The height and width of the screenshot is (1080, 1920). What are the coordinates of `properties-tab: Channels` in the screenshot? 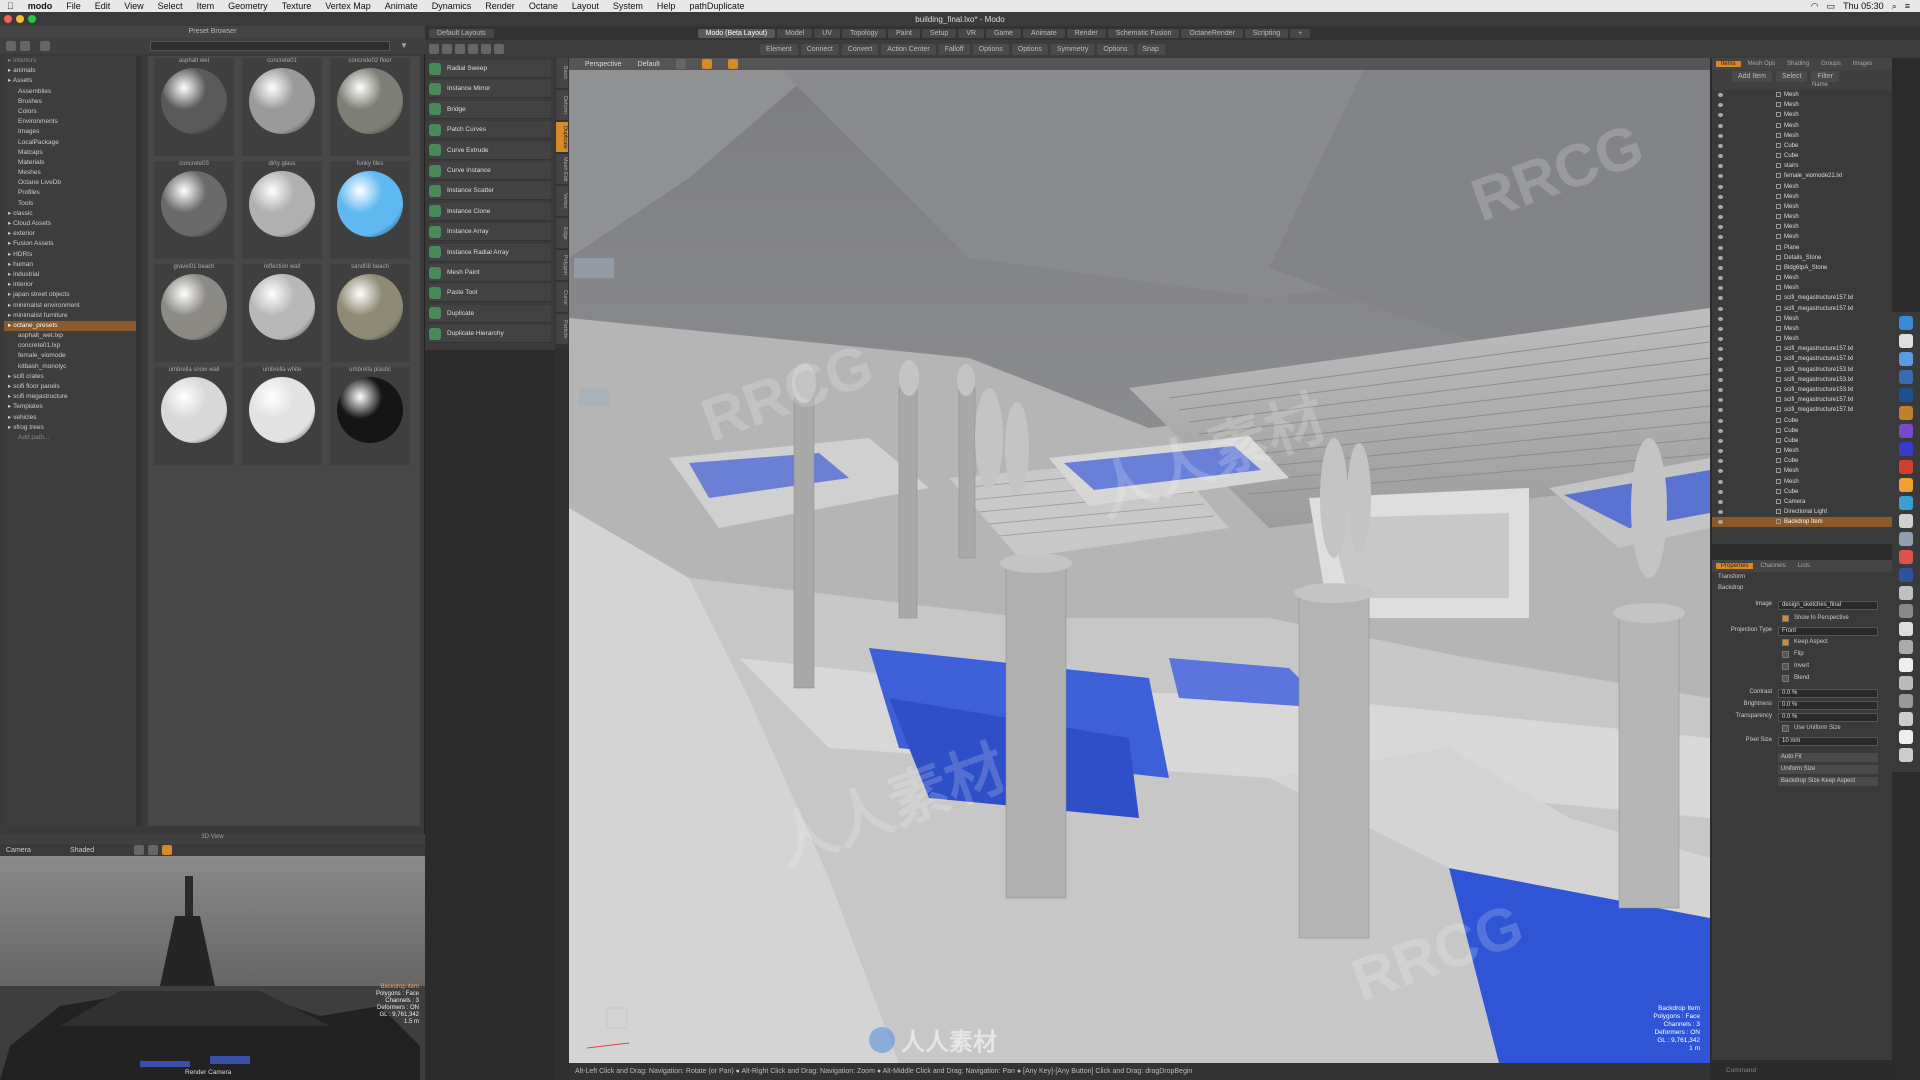 It's located at (1772, 566).